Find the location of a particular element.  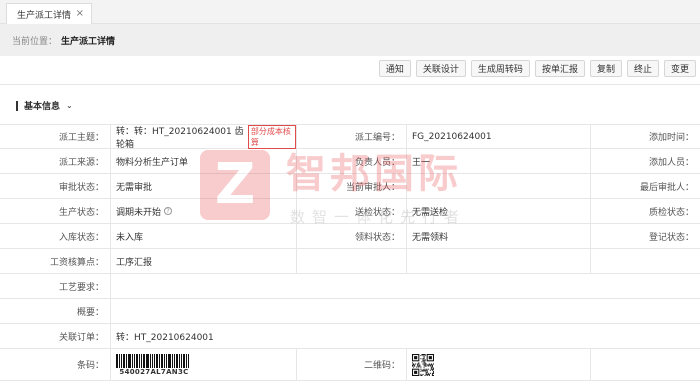

section-marker is located at coordinates (17, 105).